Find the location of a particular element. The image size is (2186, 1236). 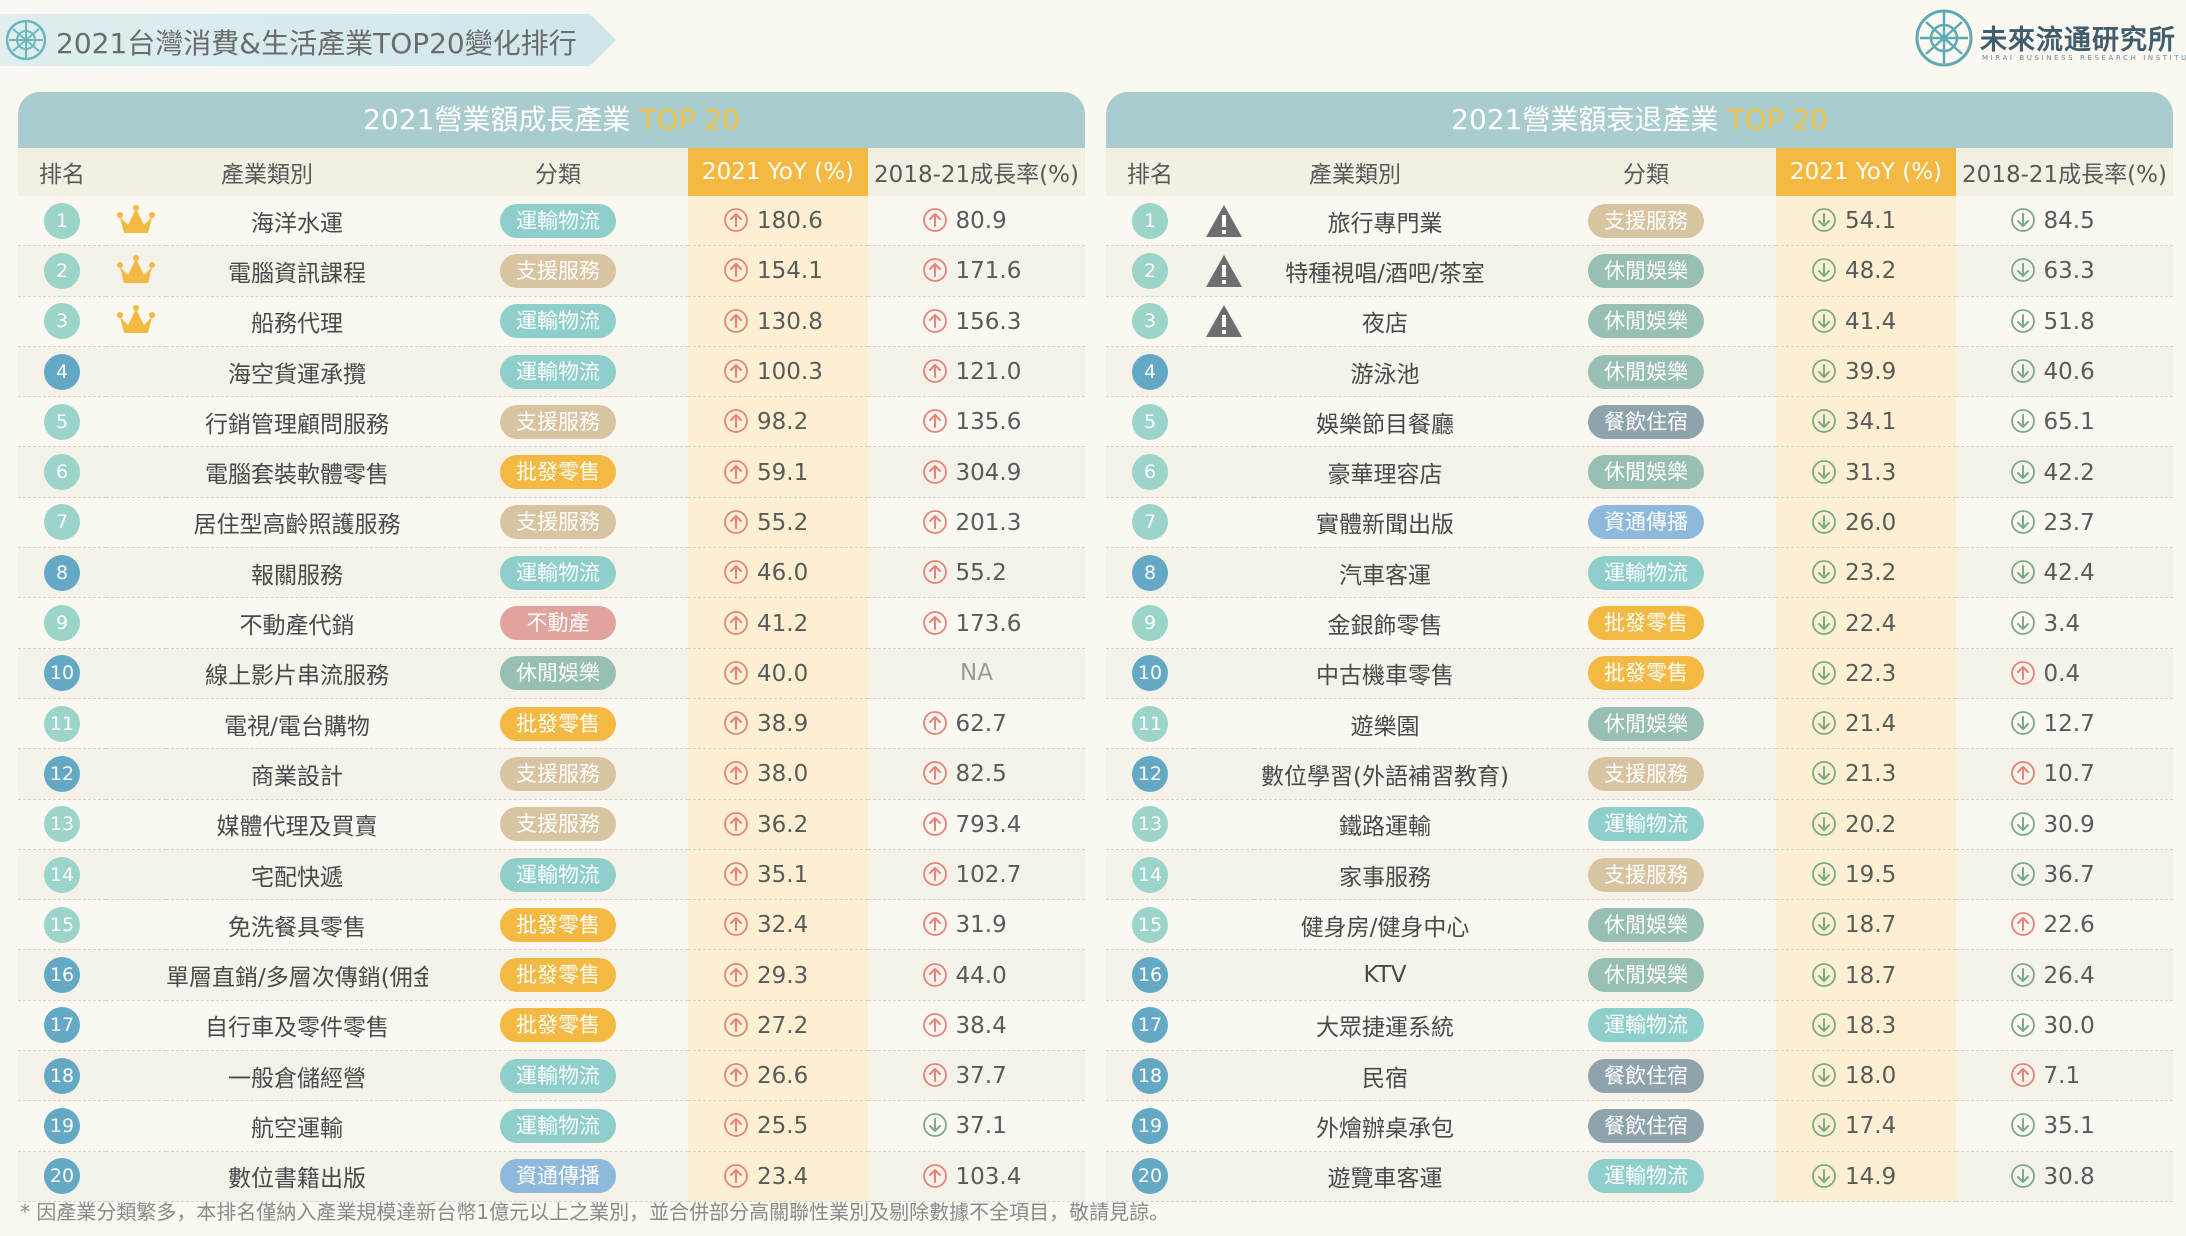

growth-cell: 37.7 is located at coordinates (976, 1076).